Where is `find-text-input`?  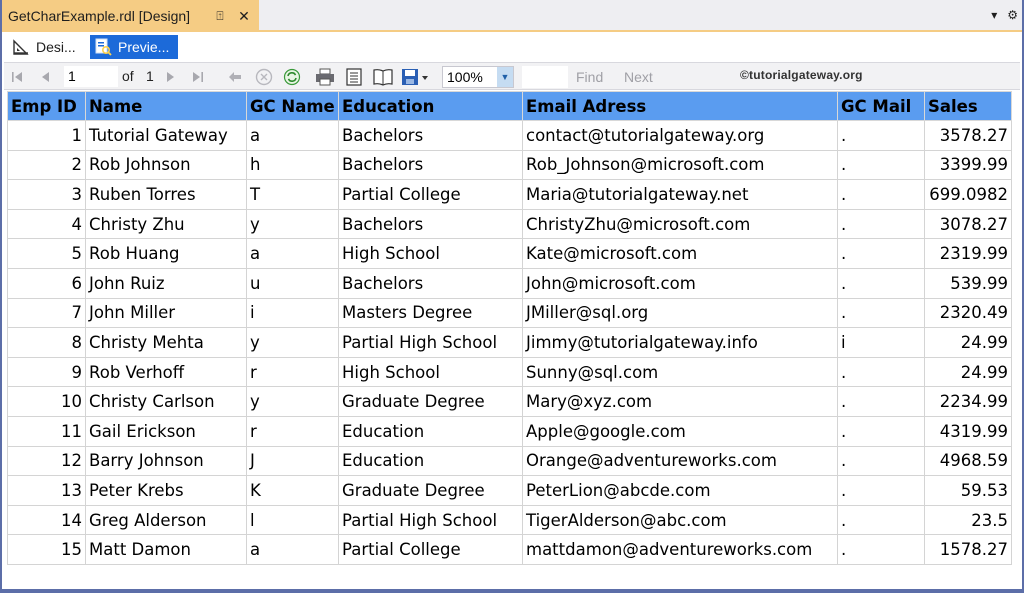
find-text-input is located at coordinates (545, 77).